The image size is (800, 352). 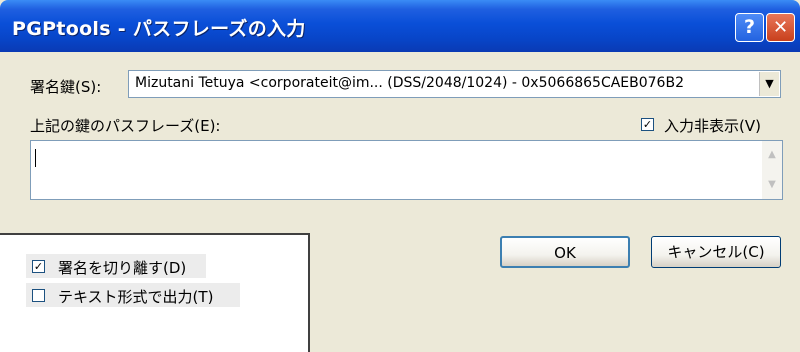 What do you see at coordinates (712, 125) in the screenshot?
I see `hide-input-label: 入力非表示(V)` at bounding box center [712, 125].